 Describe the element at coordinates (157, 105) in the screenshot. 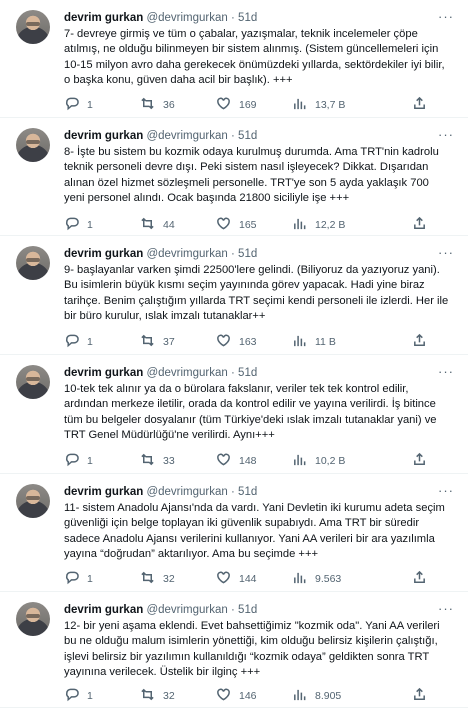

I see `retweet-button: 36` at that location.